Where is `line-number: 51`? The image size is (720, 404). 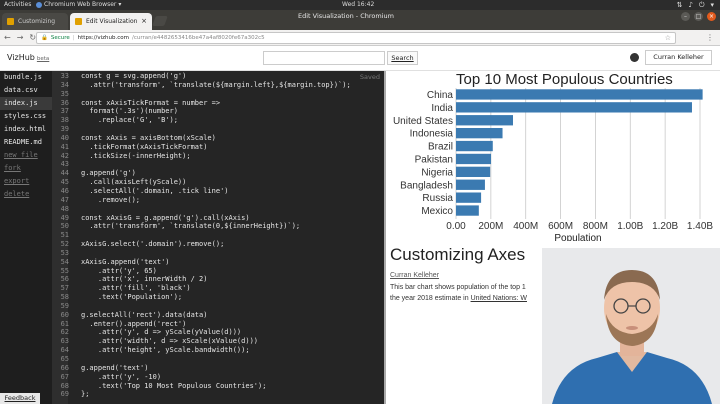
line-number: 51 is located at coordinates (64, 235).